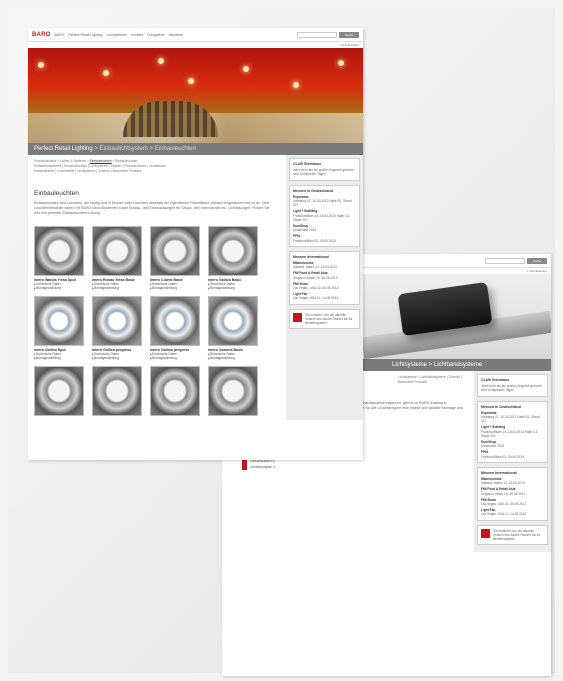  I want to click on breadcrumb-path: Produktionslinie > Lichter & Systeme >, so click(62, 161).